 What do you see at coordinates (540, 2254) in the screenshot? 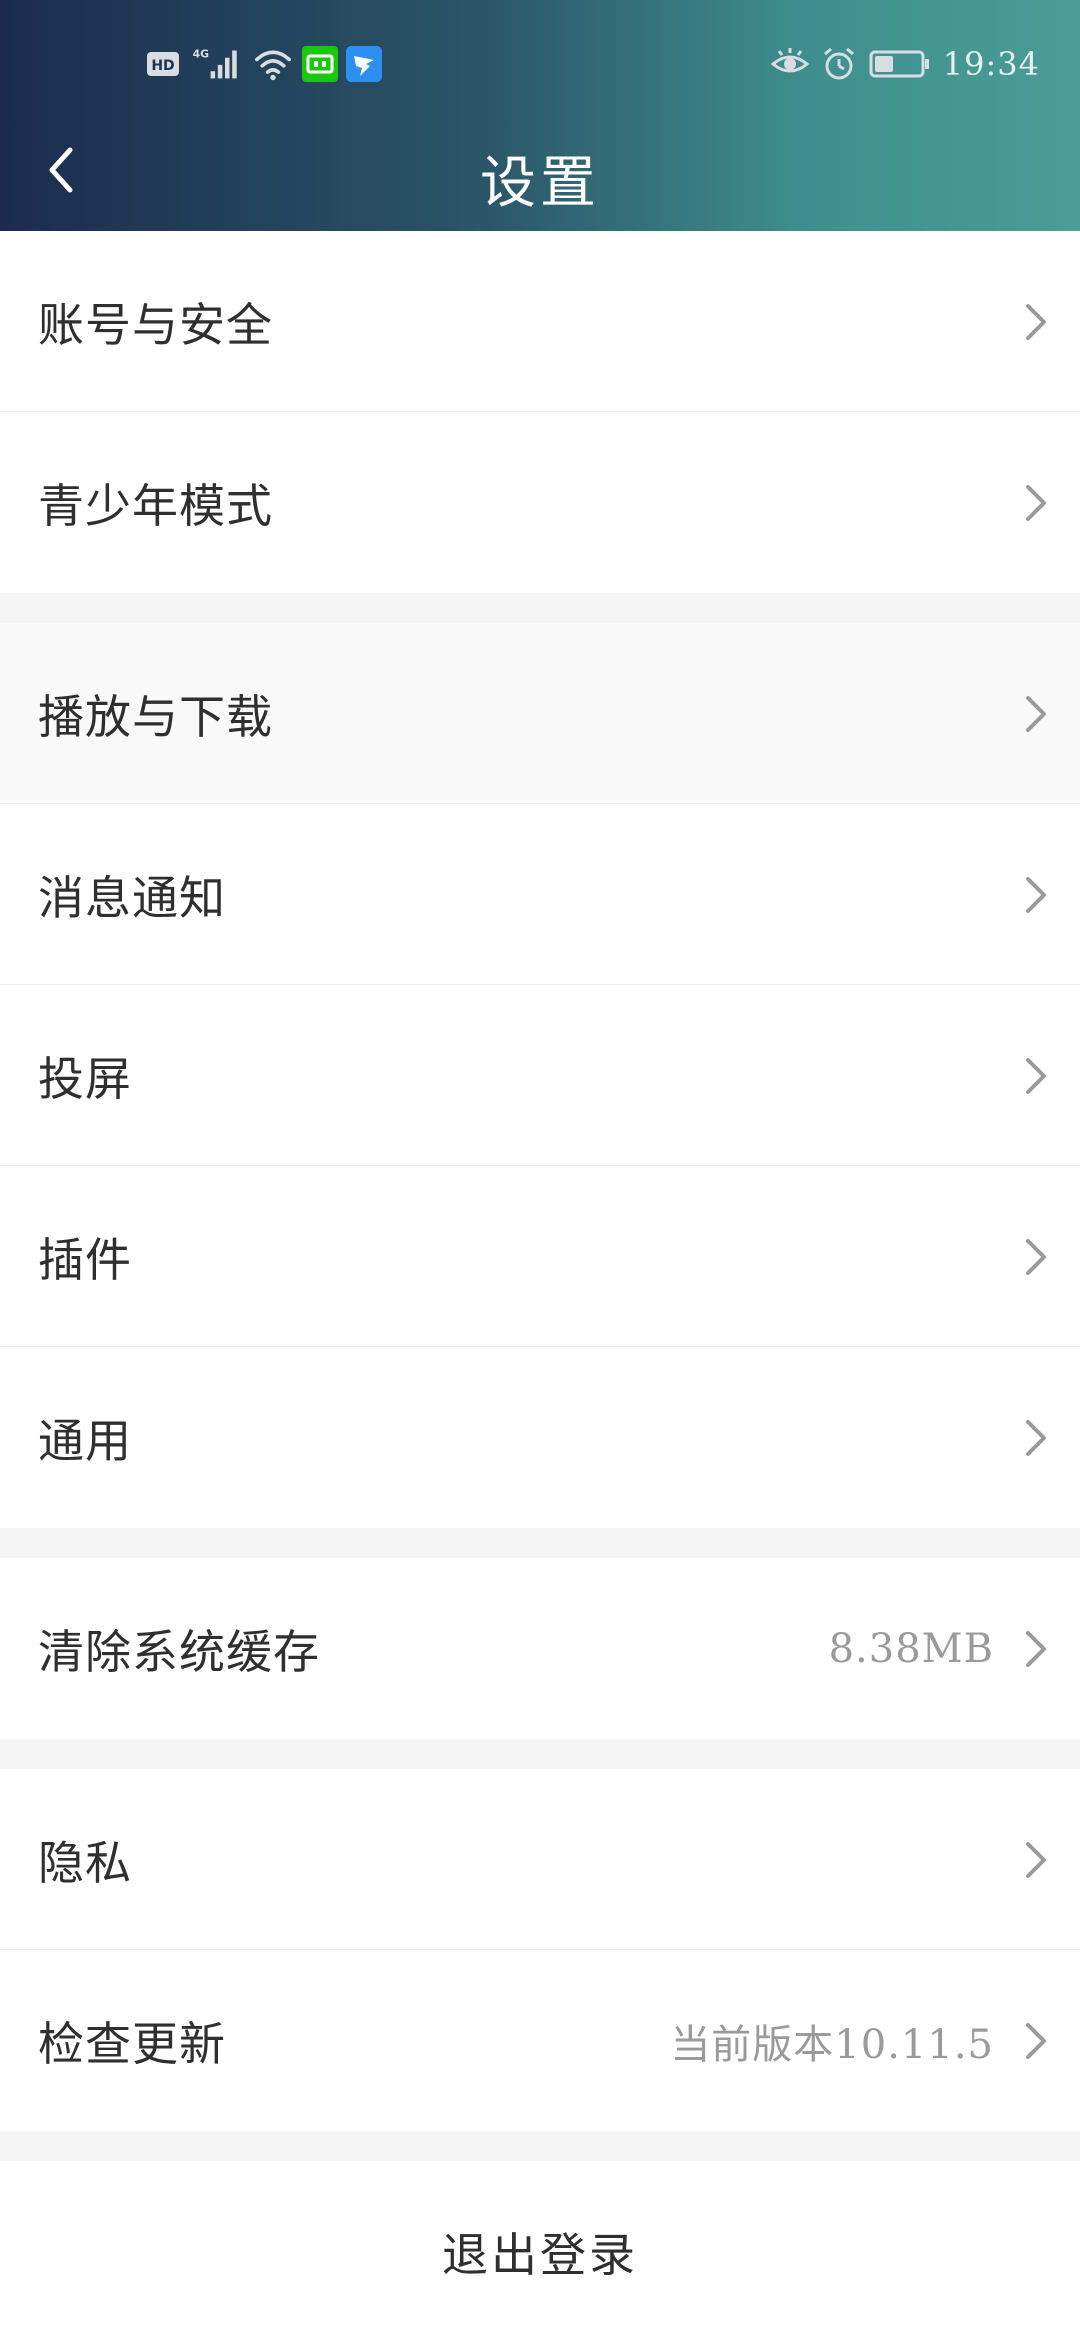
I see `logout-label: 退出登录` at bounding box center [540, 2254].